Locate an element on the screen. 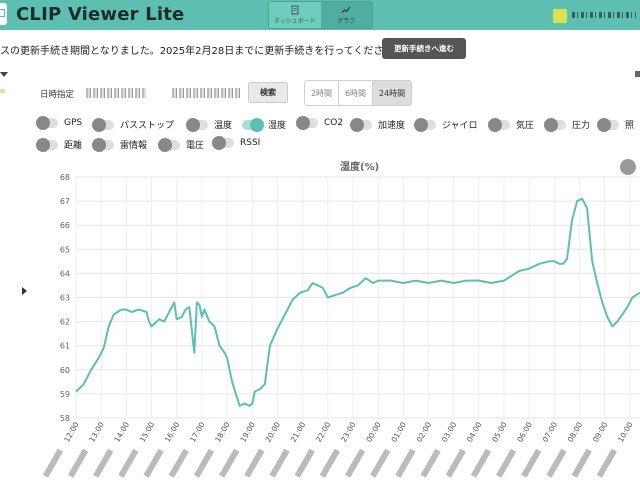  toggle-label: 距離 is located at coordinates (73, 146).